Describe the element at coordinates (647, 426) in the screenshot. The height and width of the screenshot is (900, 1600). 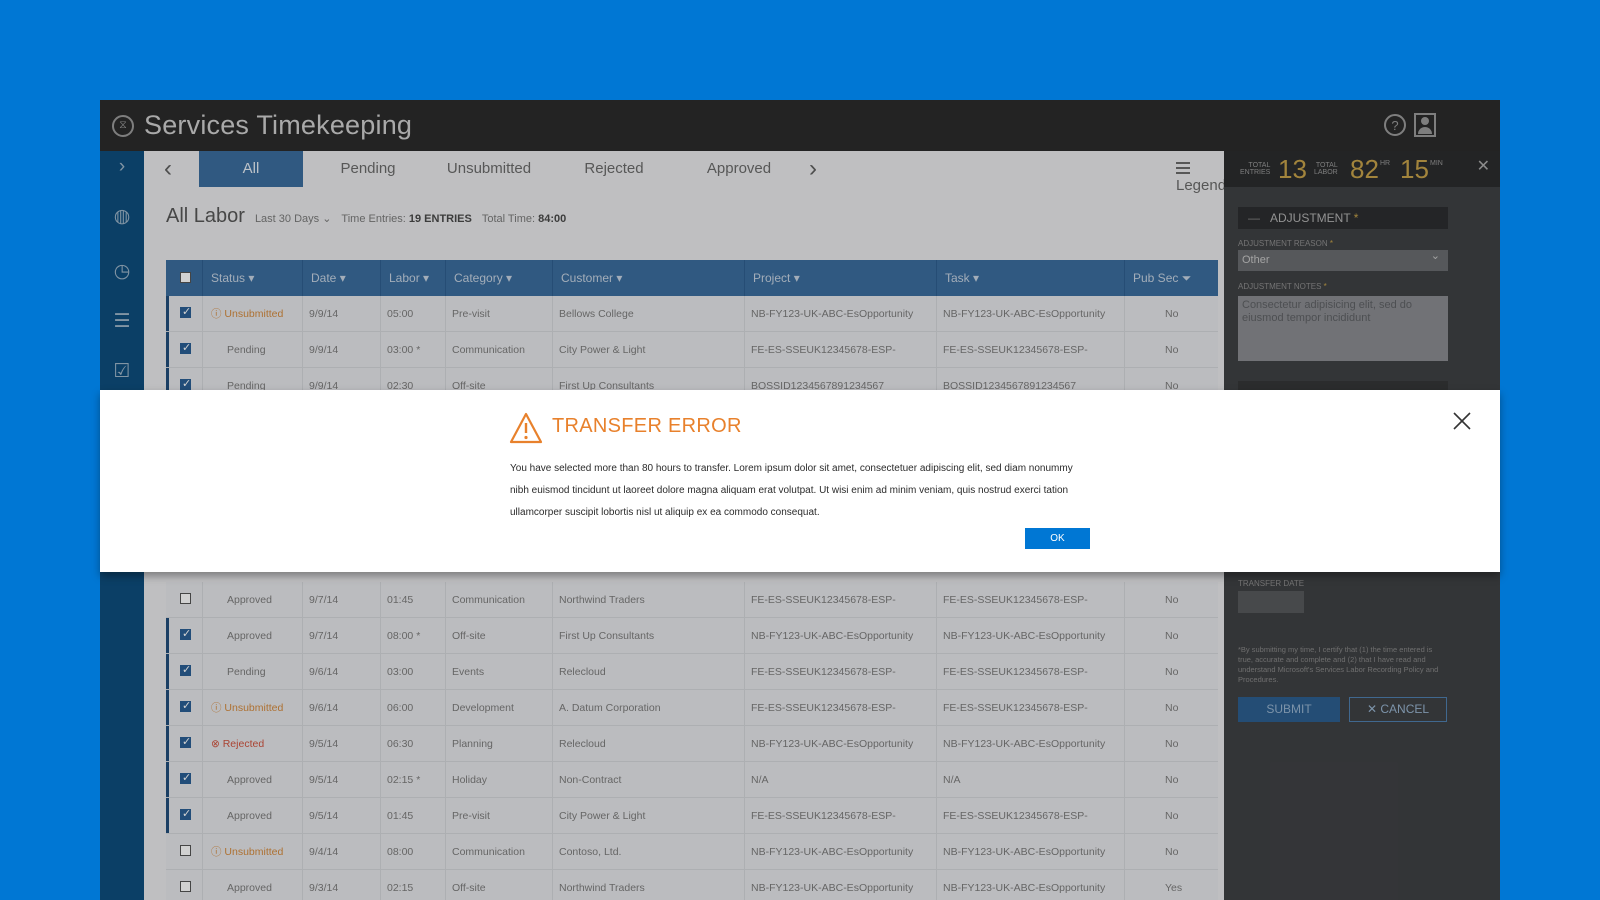
I see `dialog-title: TRANSFER ERROR` at that location.